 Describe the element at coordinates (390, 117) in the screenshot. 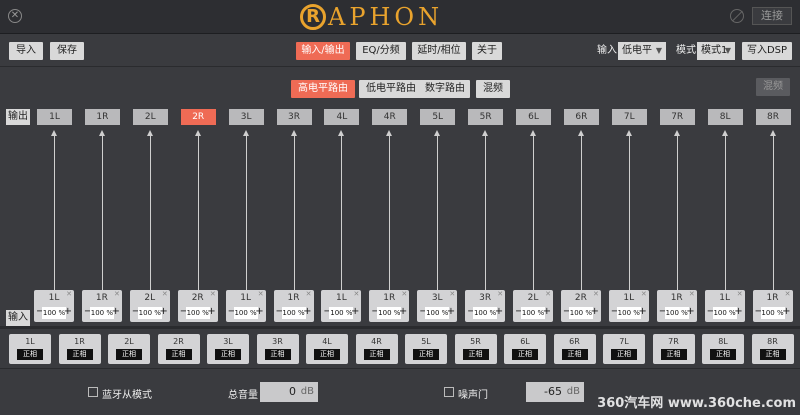

I see `output-channel-4R: 4R` at that location.